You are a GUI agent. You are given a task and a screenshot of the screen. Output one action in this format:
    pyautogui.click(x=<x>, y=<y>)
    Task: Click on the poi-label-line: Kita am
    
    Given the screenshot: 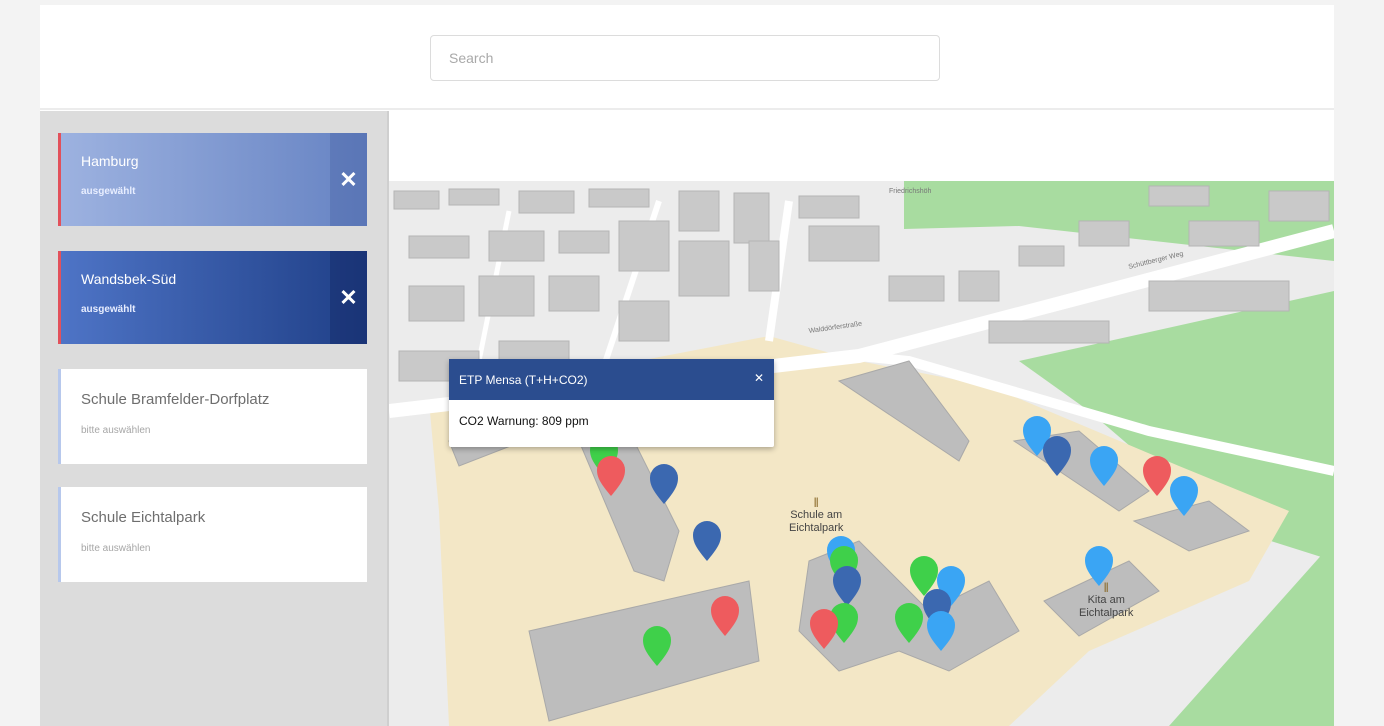 What is the action you would take?
    pyautogui.click(x=1106, y=600)
    